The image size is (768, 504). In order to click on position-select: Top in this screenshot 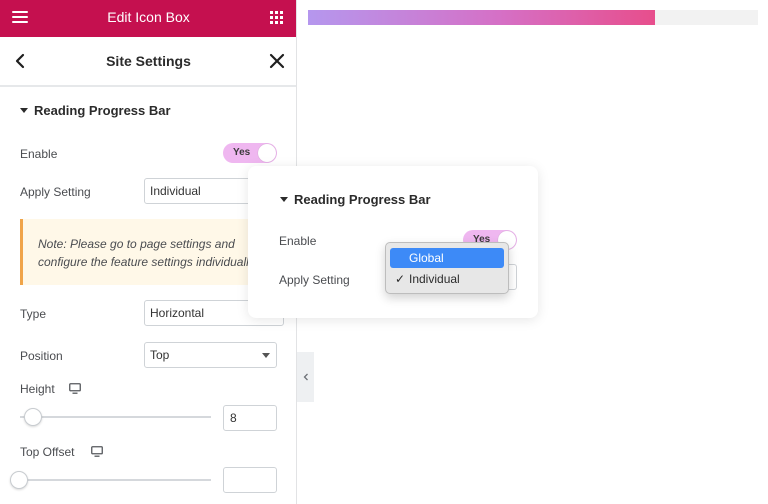, I will do `click(210, 355)`.